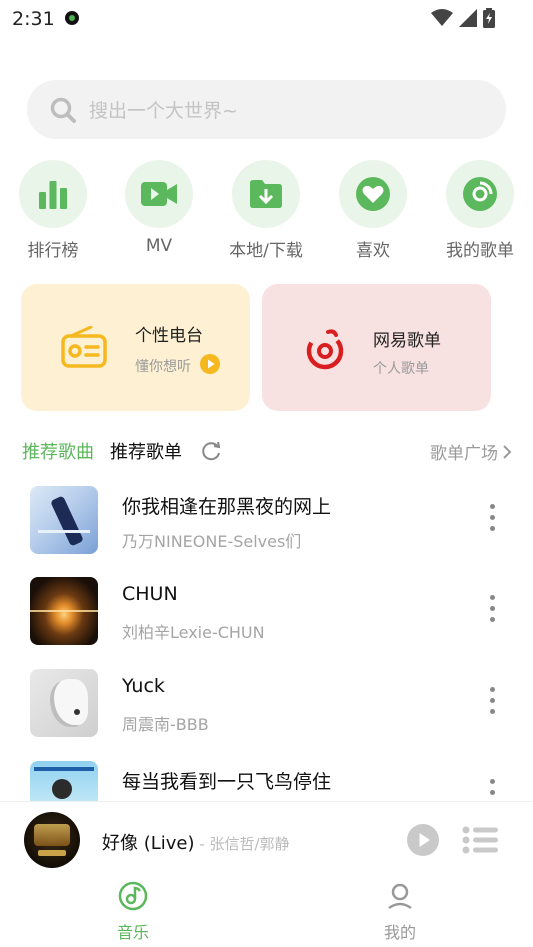 The image size is (533, 947). What do you see at coordinates (267, 450) in the screenshot?
I see `recommend-section-header: 推荐歌曲 推荐歌单 歌单广场` at bounding box center [267, 450].